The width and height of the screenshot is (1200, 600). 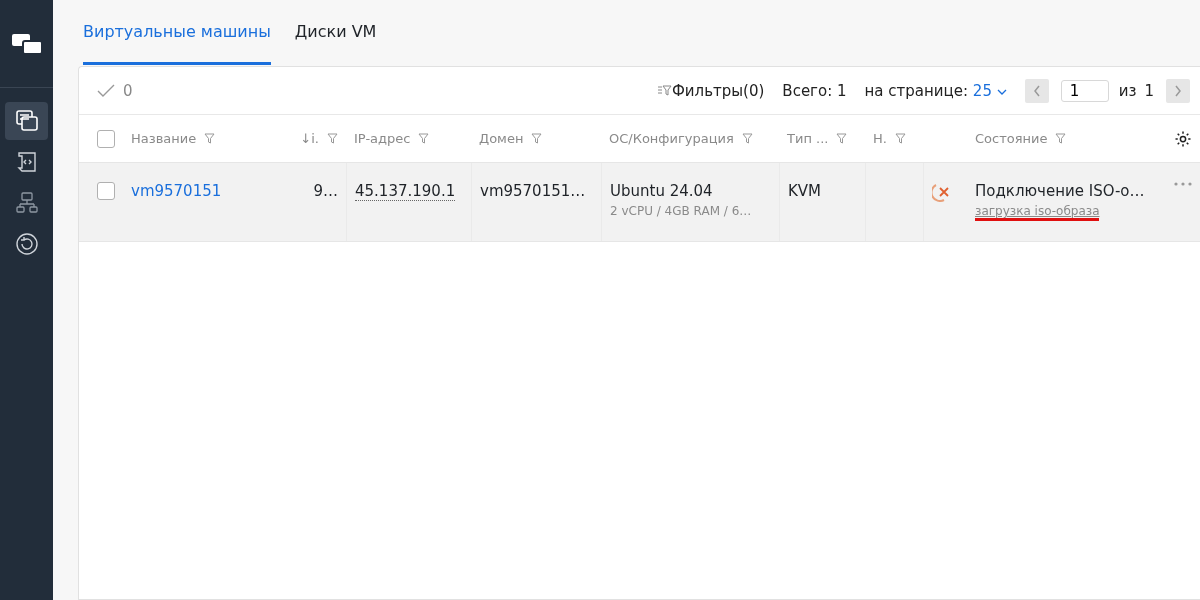 What do you see at coordinates (382, 138) in the screenshot?
I see `column-header: IP-адрес` at bounding box center [382, 138].